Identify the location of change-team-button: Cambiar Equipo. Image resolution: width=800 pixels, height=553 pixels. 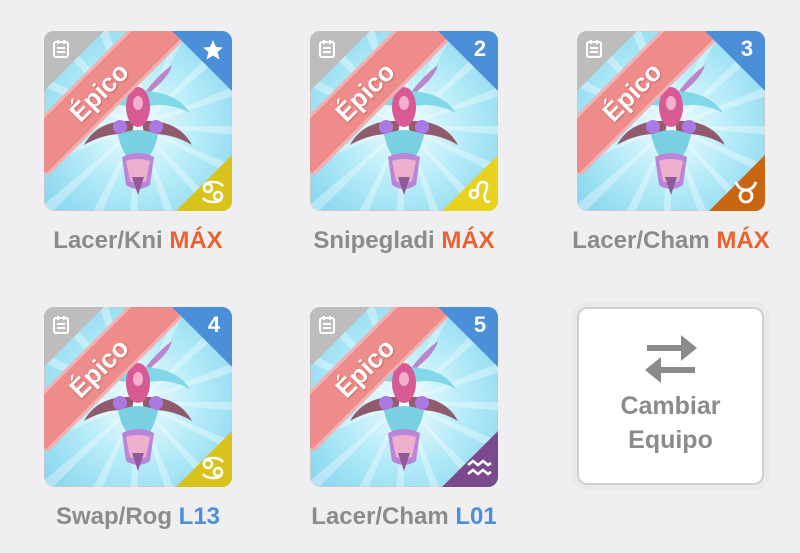
(670, 396).